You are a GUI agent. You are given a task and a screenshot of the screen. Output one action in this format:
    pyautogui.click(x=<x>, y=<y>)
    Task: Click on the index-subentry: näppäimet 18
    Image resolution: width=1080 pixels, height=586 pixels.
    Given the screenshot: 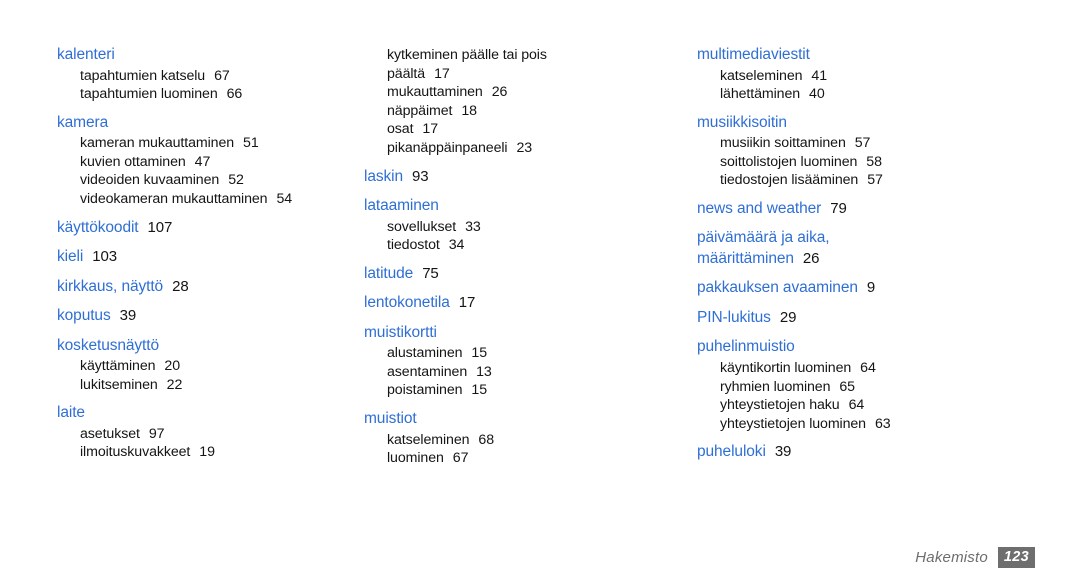 What is the action you would take?
    pyautogui.click(x=525, y=111)
    